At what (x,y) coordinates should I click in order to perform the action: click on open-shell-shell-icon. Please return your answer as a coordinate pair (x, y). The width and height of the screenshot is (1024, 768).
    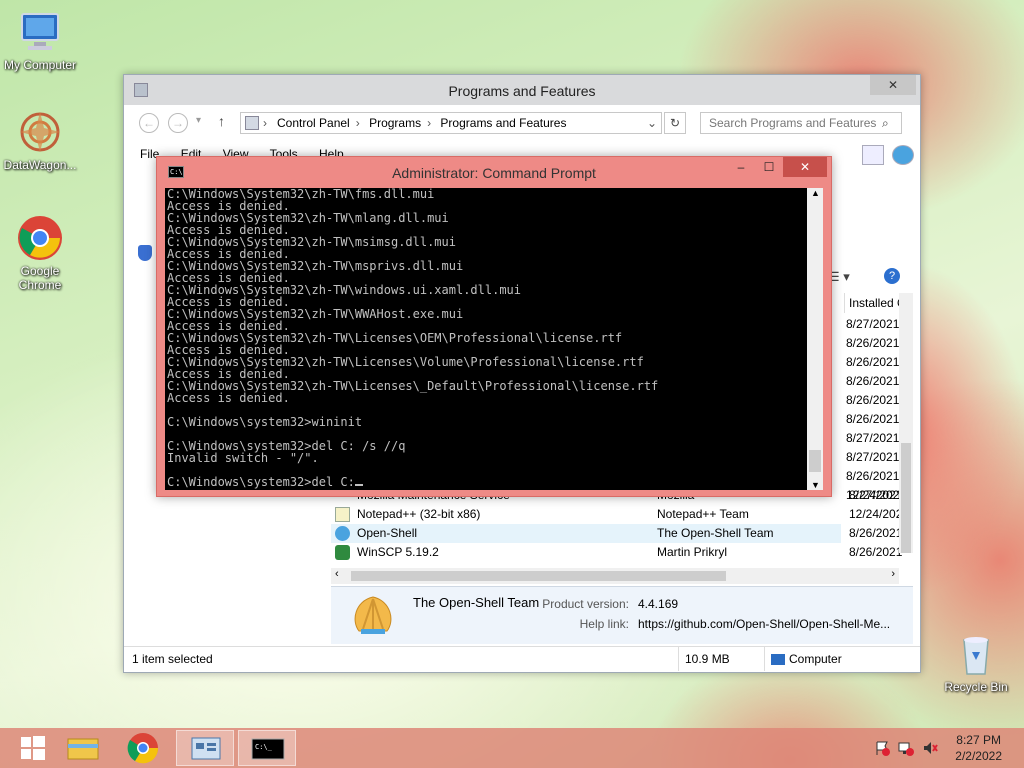
    Looking at the image, I should click on (373, 615).